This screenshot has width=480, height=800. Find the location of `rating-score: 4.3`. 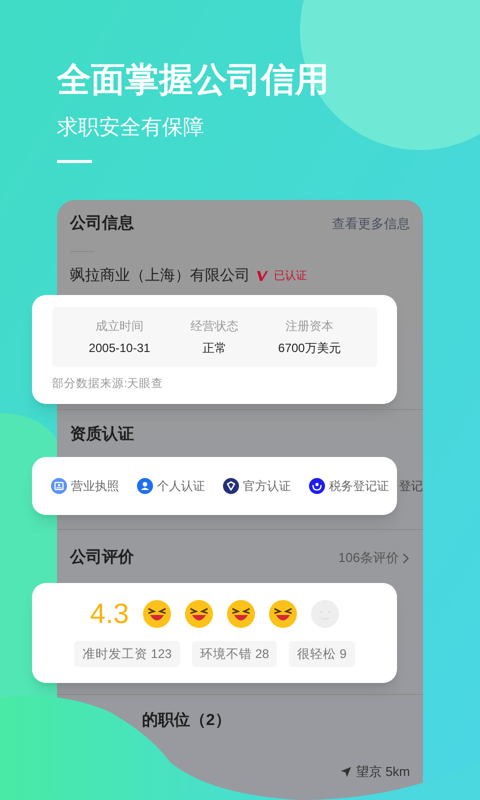

rating-score: 4.3 is located at coordinates (109, 614).